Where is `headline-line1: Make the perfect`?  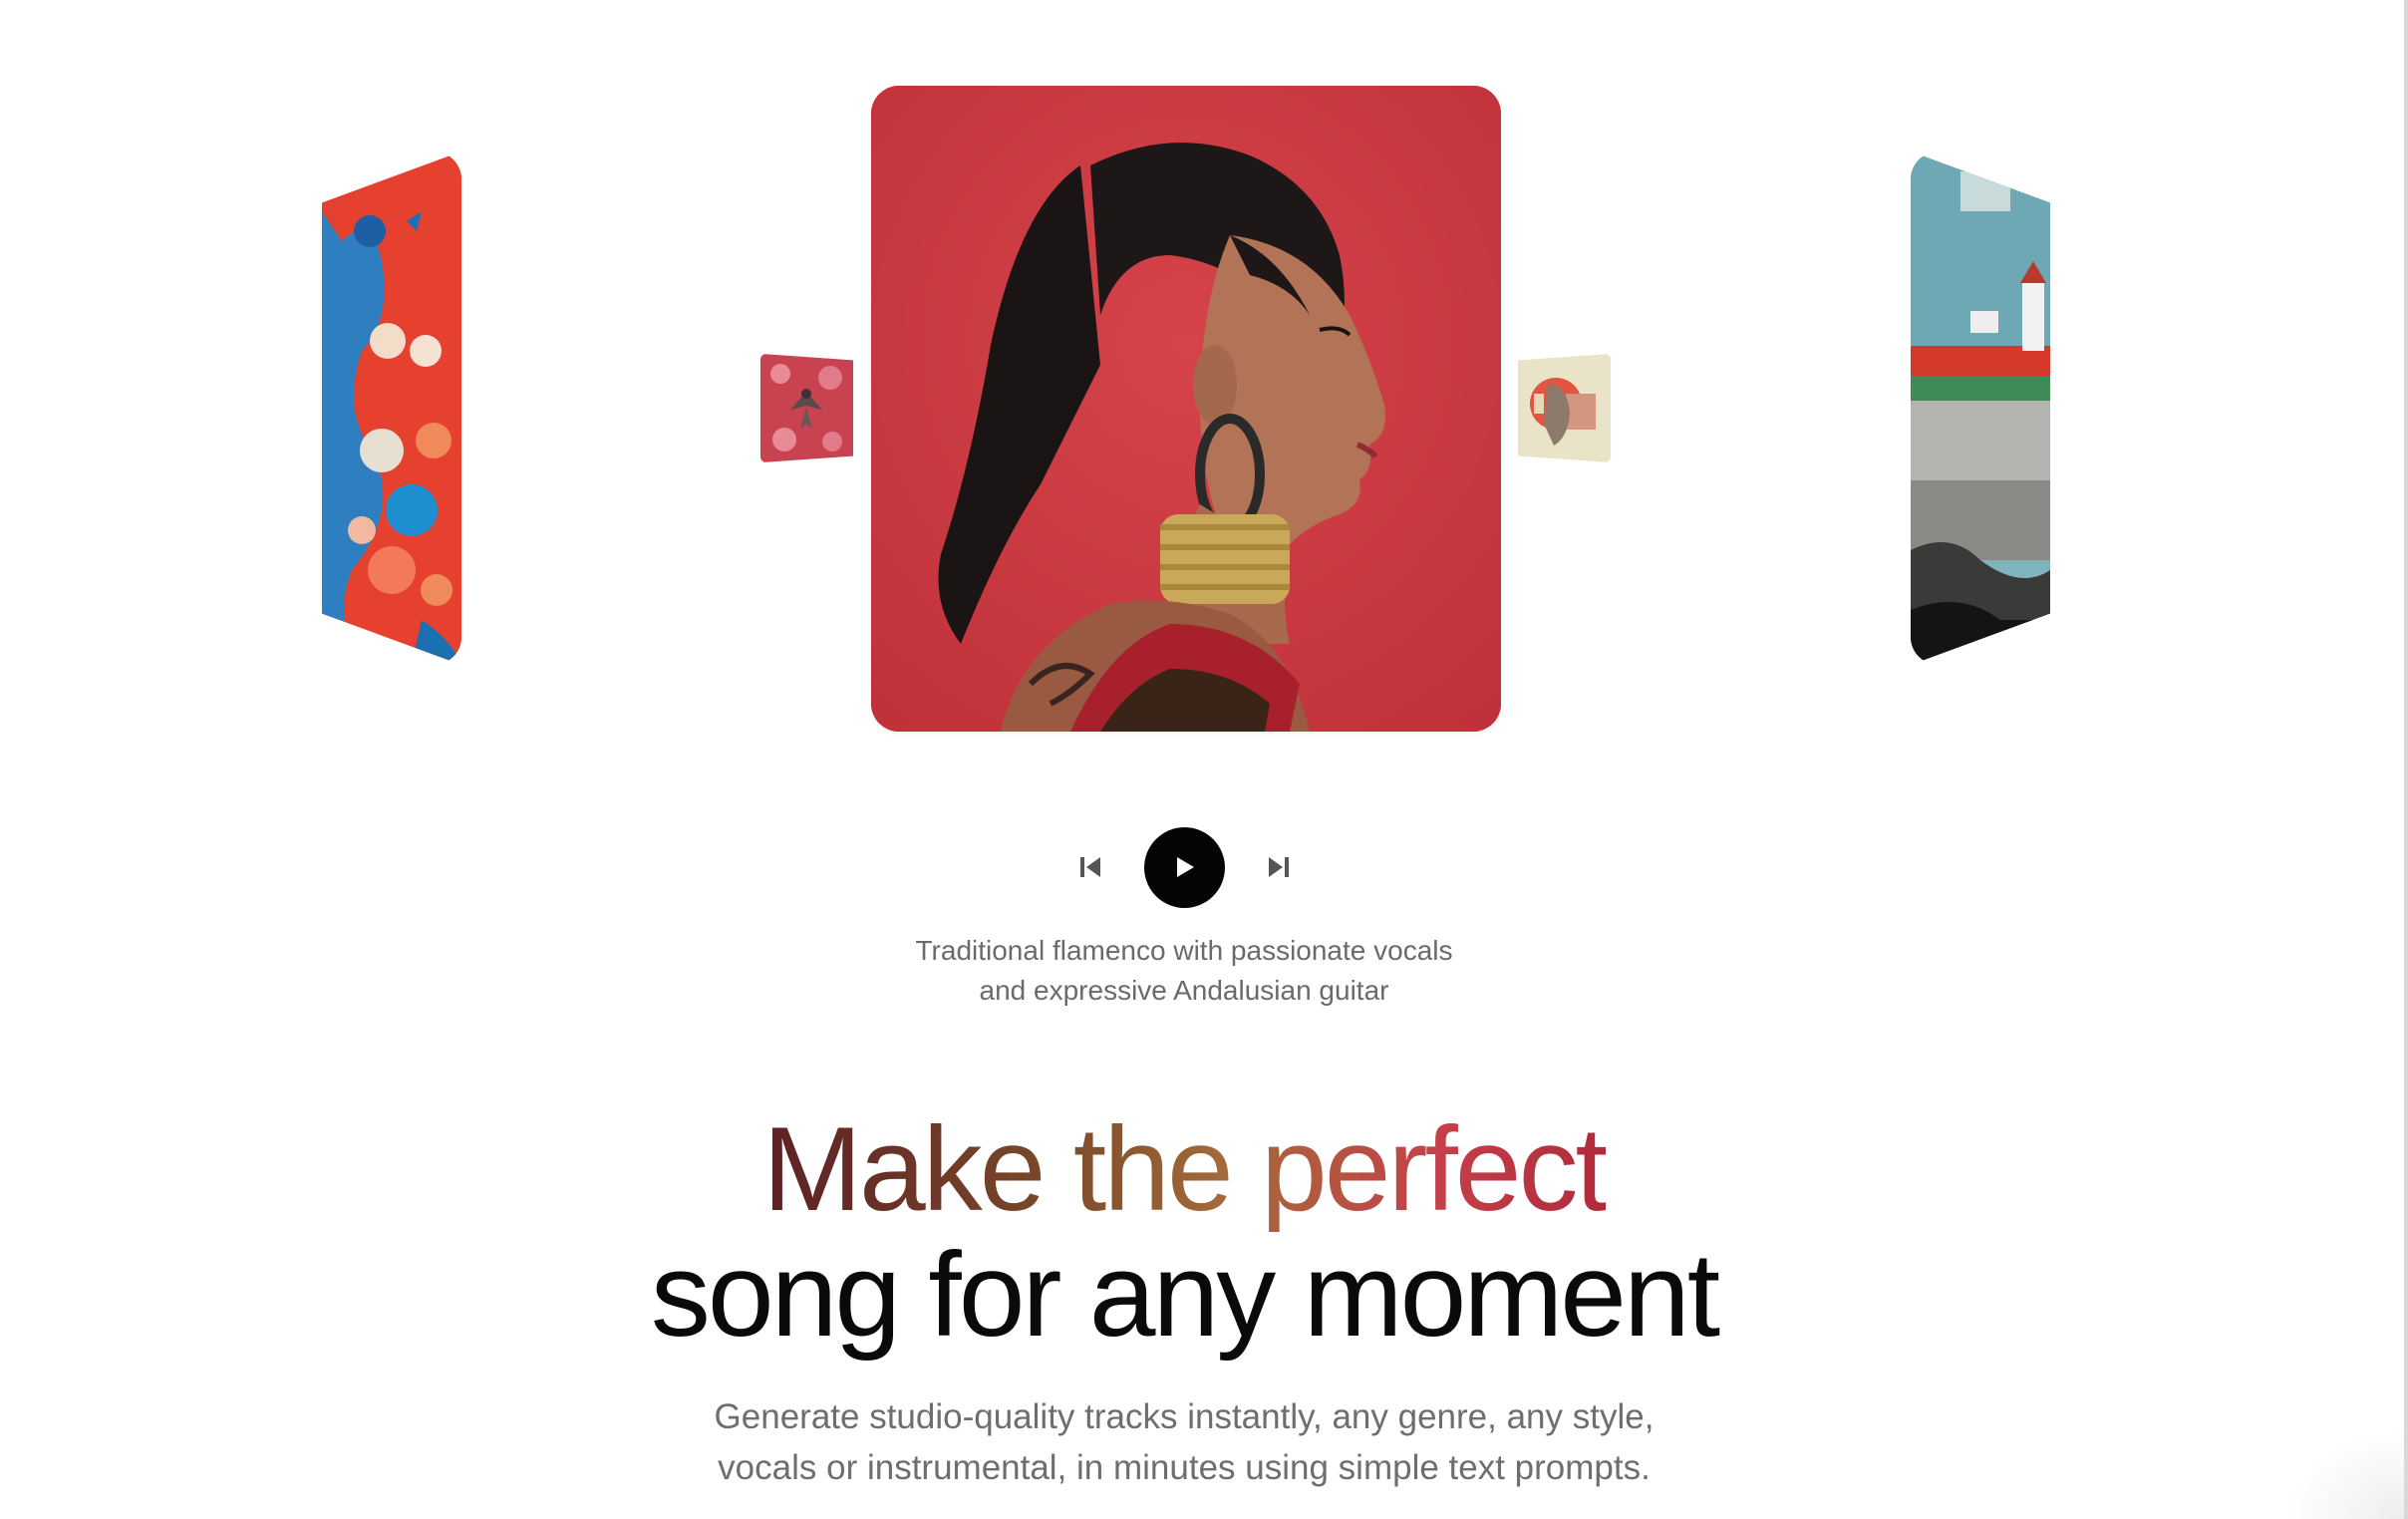
headline-line1: Make the perfect is located at coordinates (1185, 1169).